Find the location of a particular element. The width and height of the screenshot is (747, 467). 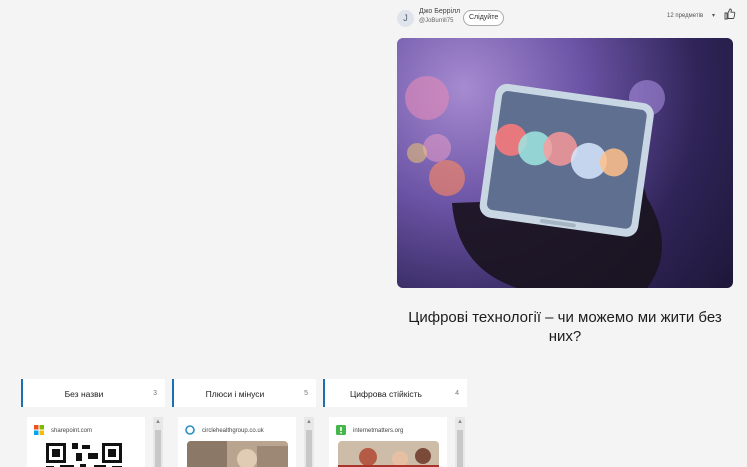

card-source: internetmatters.org is located at coordinates (378, 431).